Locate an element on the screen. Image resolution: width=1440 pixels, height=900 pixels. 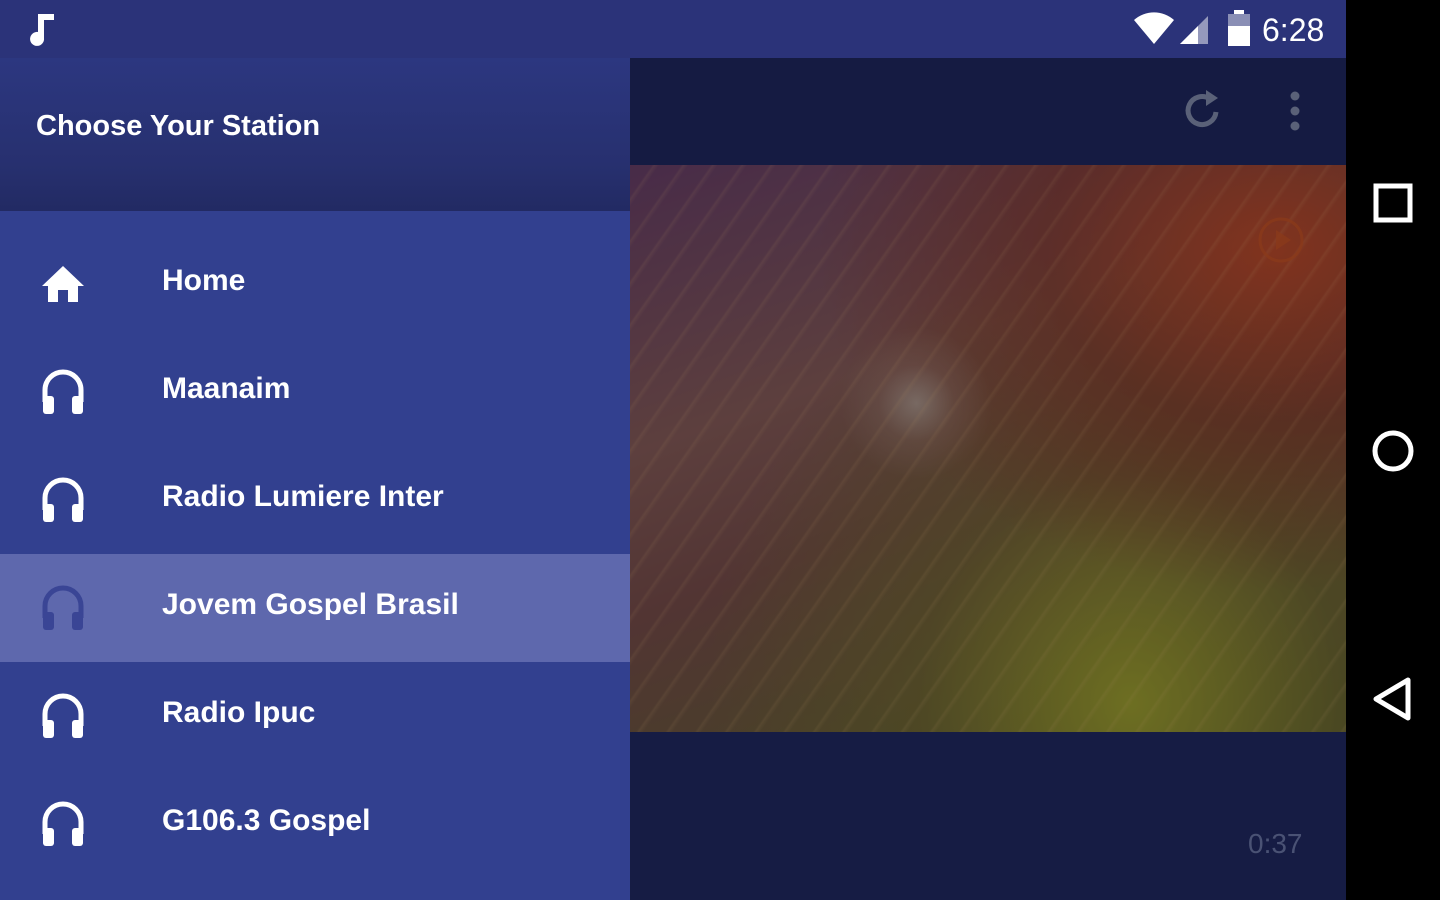
drawer-item-jovem-gospel-brasil: Jovem Gospel Brasil is located at coordinates (315, 608).